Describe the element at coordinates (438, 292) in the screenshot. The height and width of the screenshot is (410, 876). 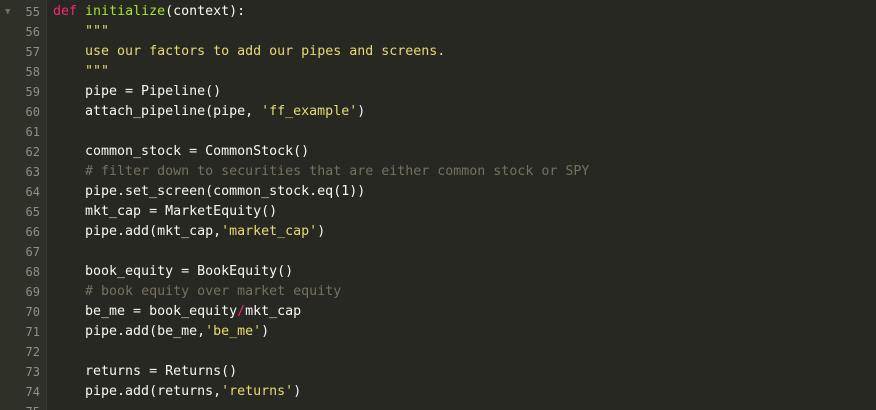
I see `code-line: 69 # book equity over market equity` at that location.